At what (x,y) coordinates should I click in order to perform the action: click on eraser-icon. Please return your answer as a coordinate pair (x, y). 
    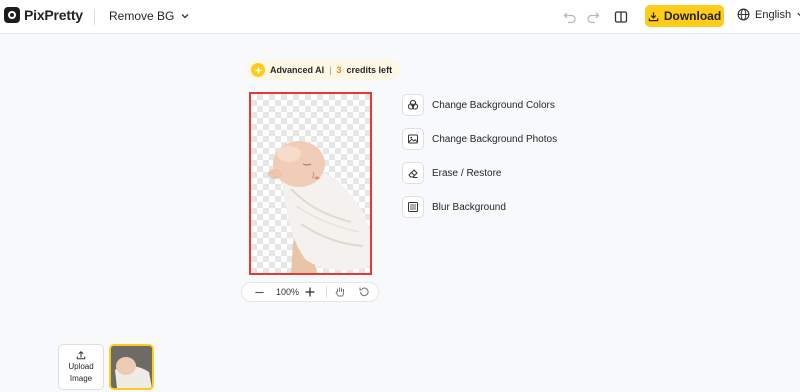
    Looking at the image, I should click on (413, 173).